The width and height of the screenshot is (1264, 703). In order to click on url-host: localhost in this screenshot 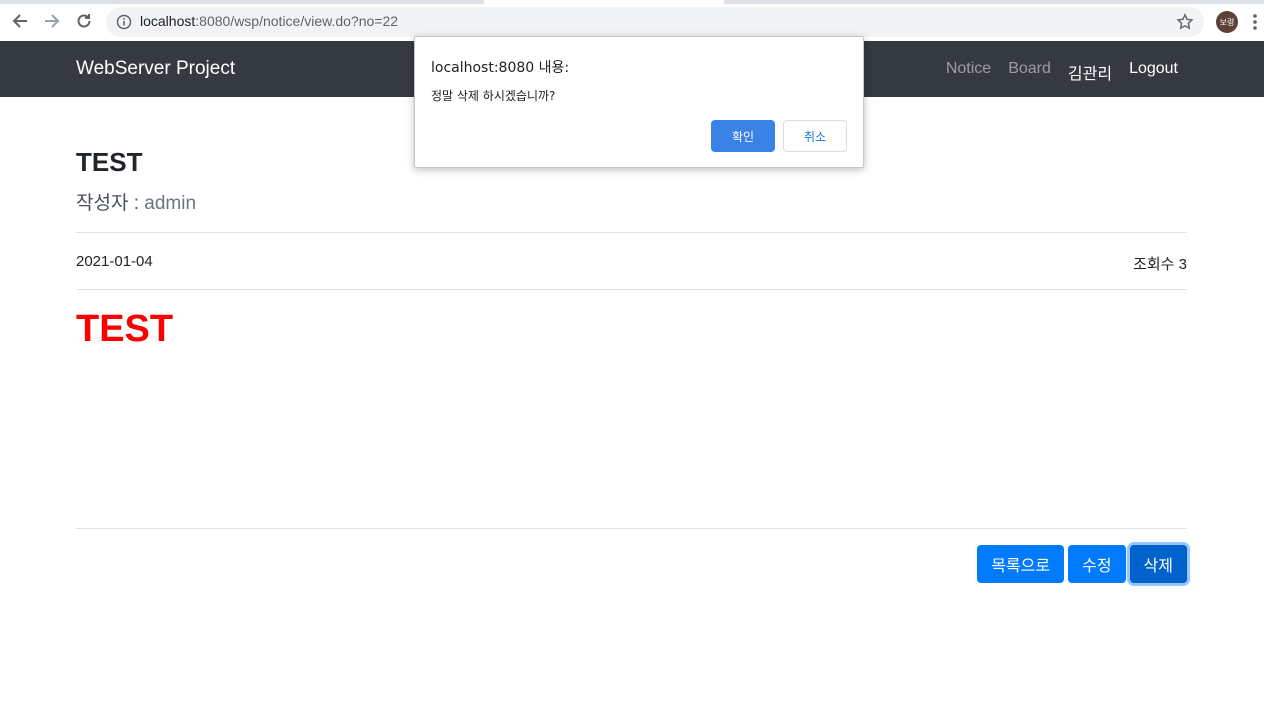, I will do `click(168, 21)`.